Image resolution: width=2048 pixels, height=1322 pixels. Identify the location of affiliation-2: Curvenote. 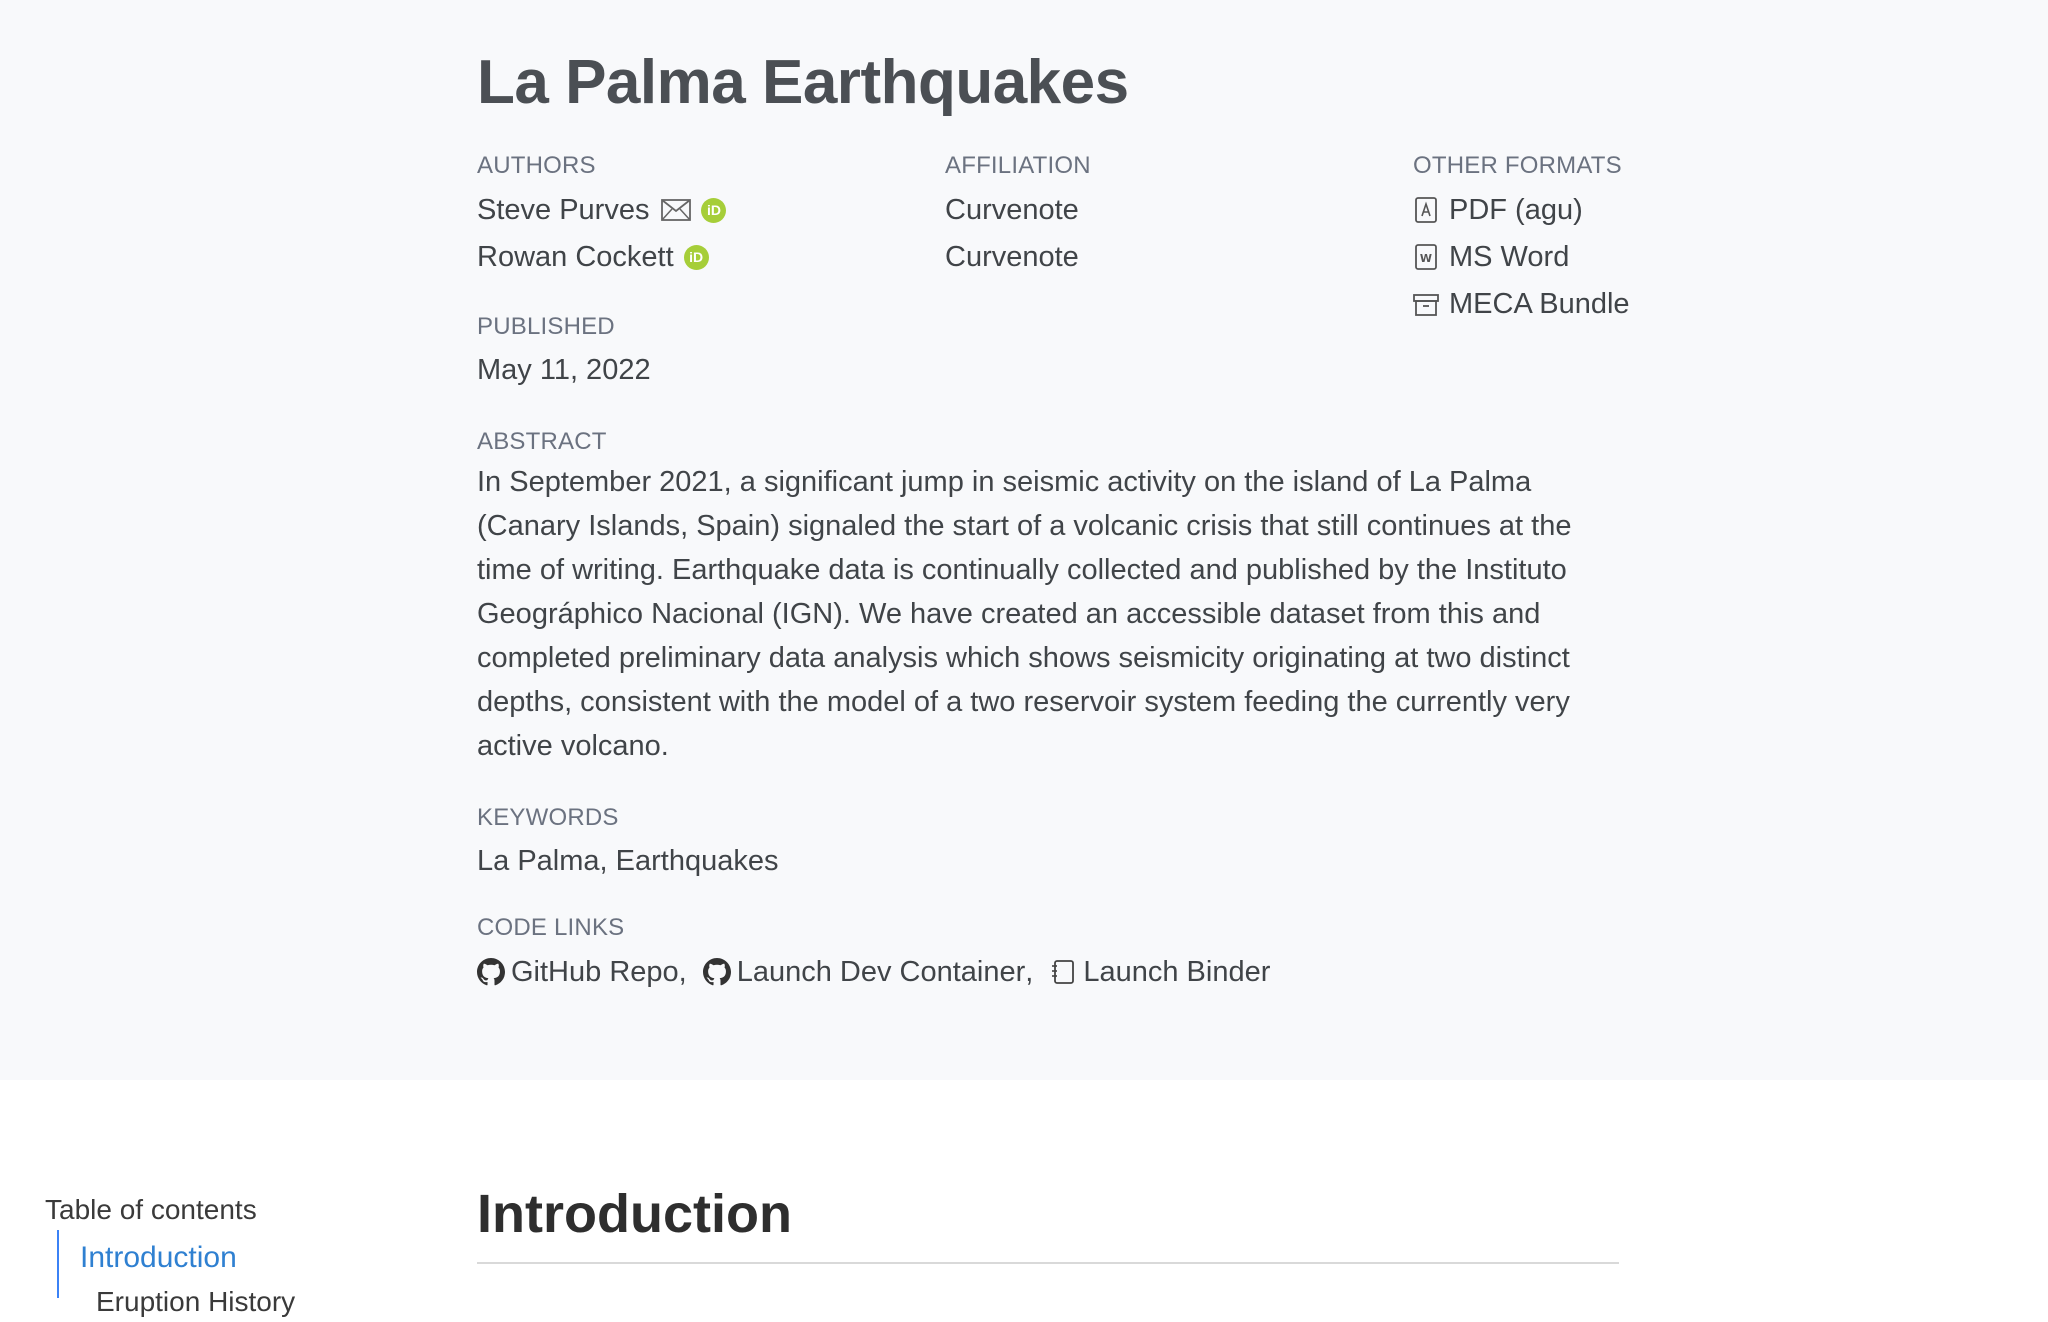
(1012, 257).